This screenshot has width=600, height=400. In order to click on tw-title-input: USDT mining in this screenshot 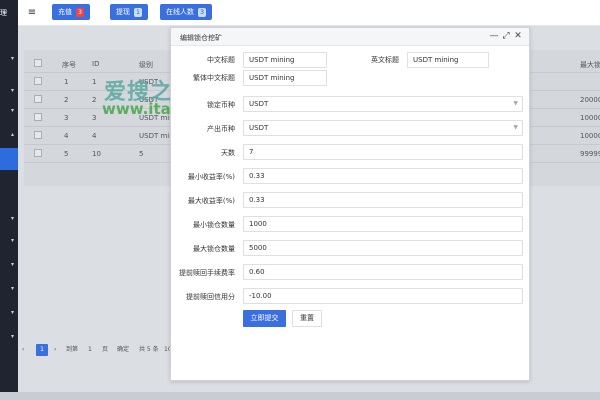, I will do `click(285, 78)`.